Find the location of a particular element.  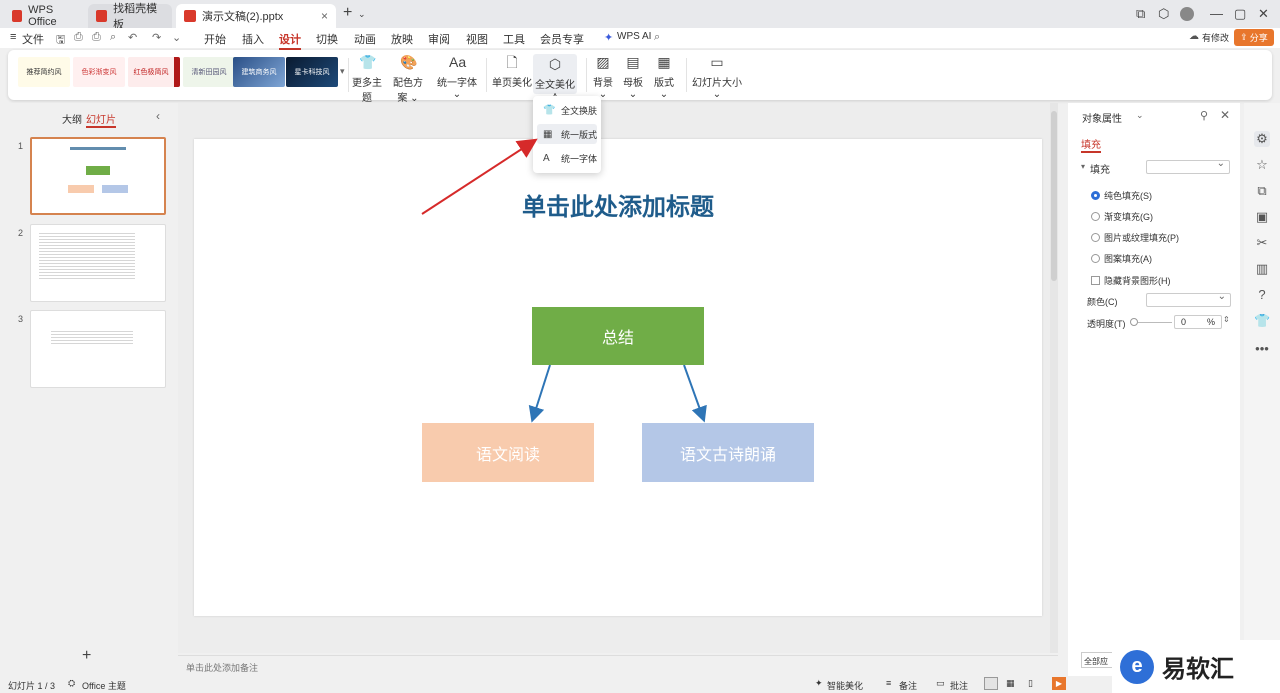

watermark: e 易软汇 is located at coordinates (1196, 666).